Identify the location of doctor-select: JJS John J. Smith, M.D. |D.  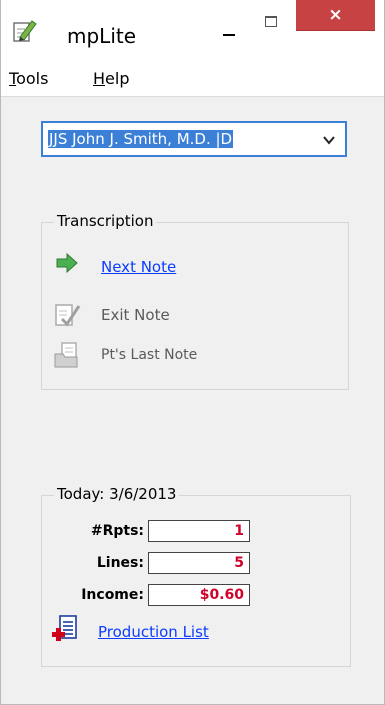
(194, 139).